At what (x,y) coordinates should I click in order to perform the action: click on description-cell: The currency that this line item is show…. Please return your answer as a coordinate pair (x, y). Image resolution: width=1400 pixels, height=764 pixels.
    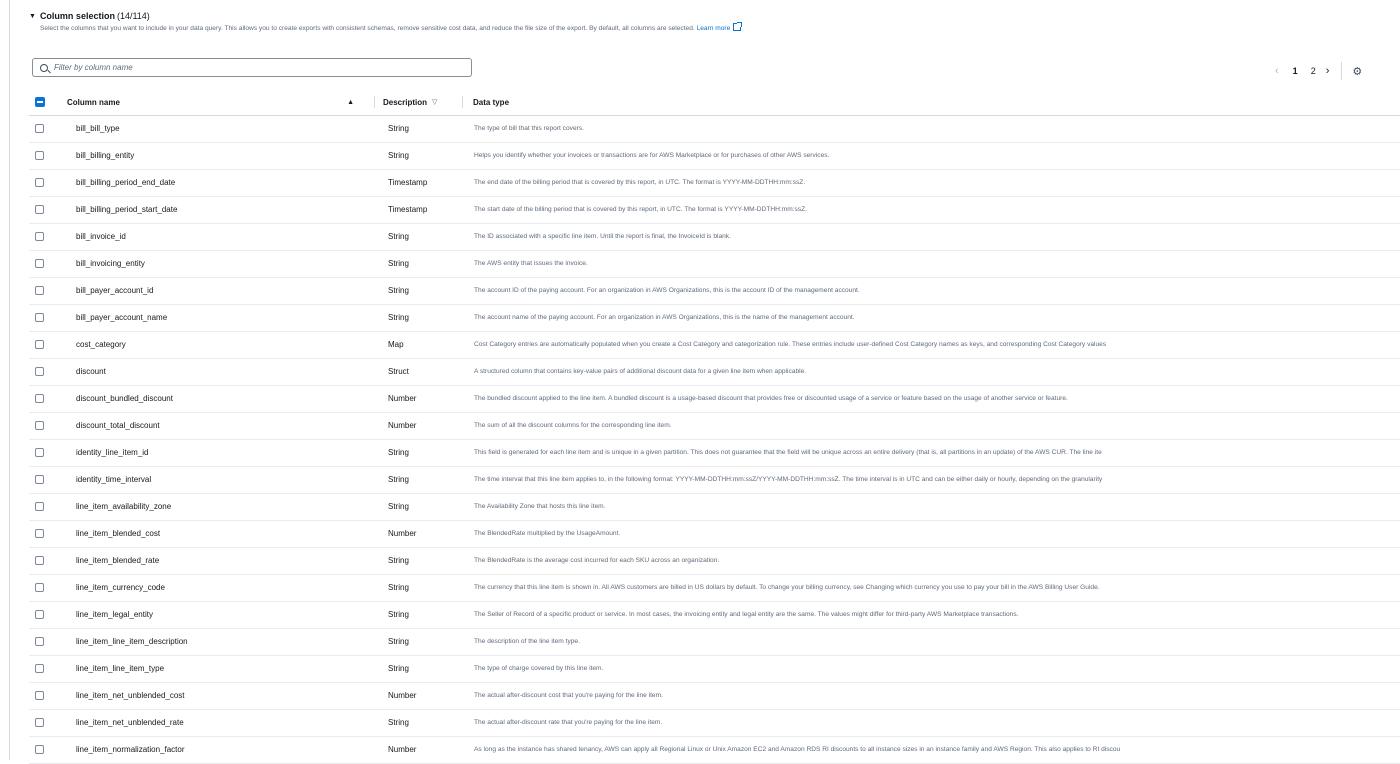
    Looking at the image, I should click on (931, 587).